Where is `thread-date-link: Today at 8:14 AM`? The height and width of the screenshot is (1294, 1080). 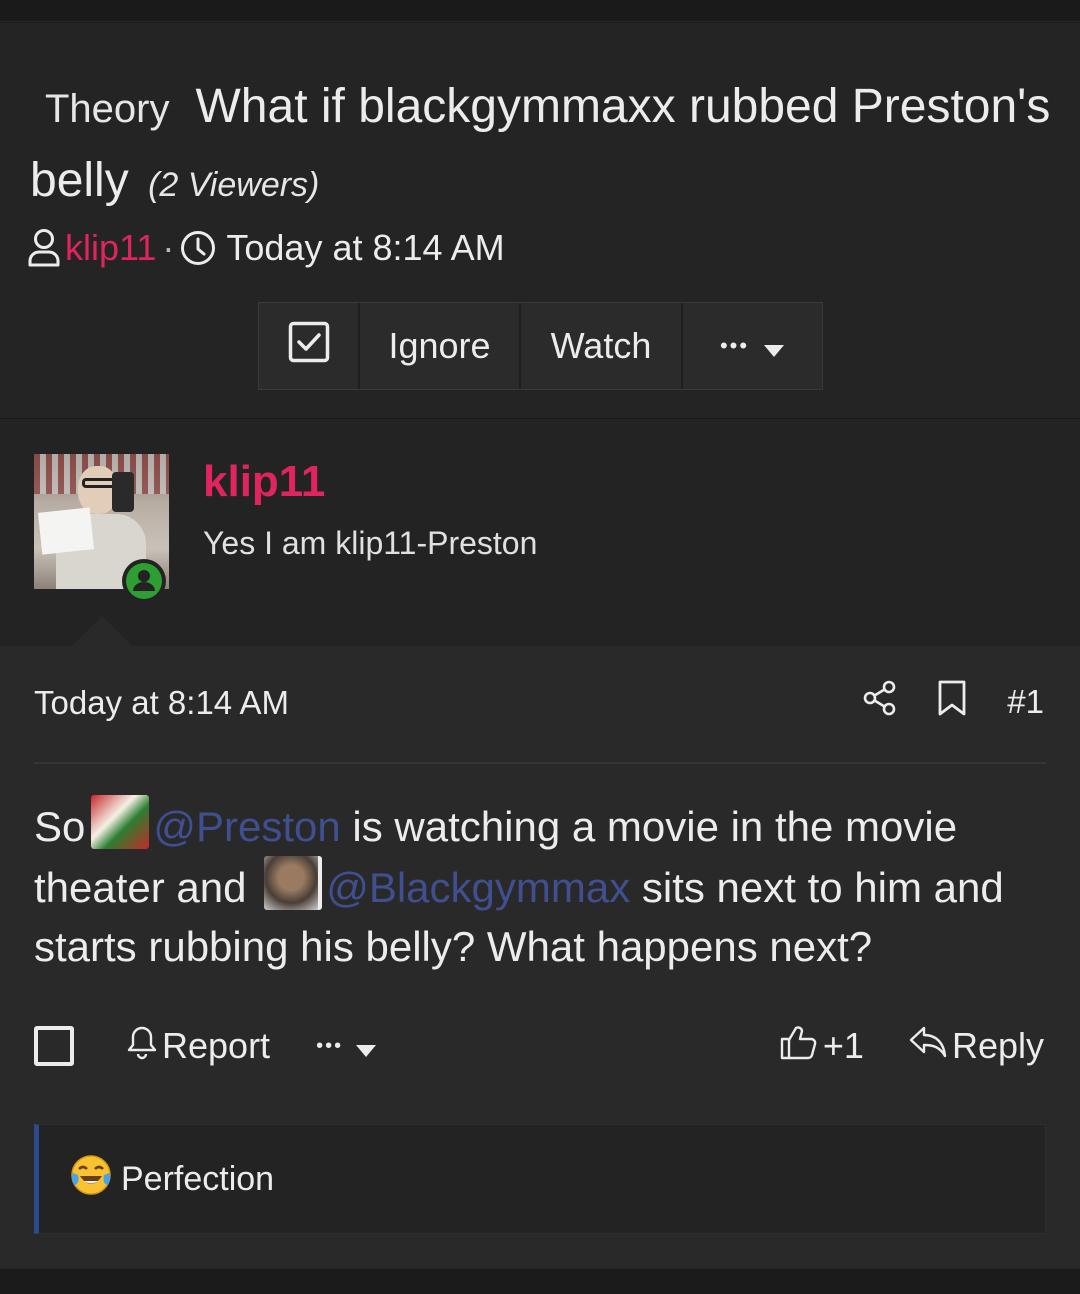 thread-date-link: Today at 8:14 AM is located at coordinates (365, 248).